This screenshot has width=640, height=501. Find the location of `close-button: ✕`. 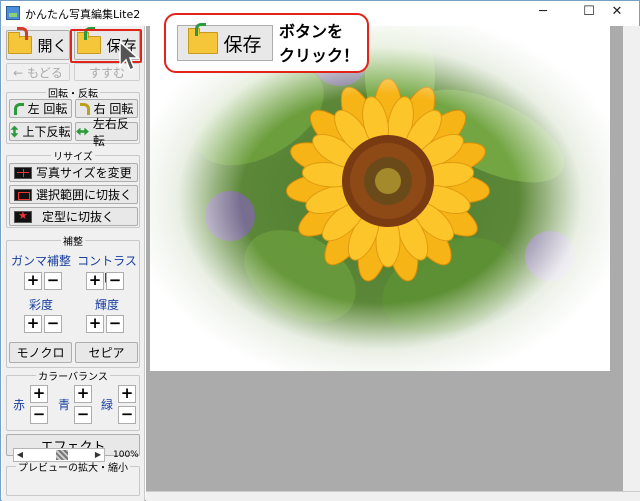

close-button: ✕ is located at coordinates (617, 13).